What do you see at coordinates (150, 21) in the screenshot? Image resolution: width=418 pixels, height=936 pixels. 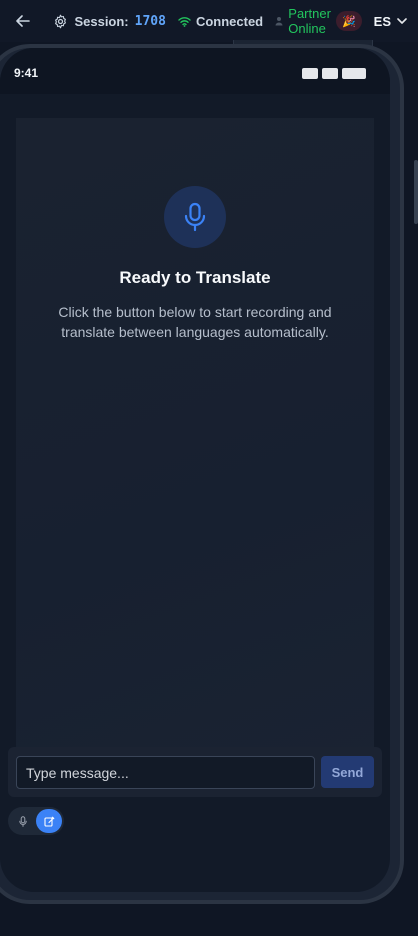 I see `session-id: 1708` at bounding box center [150, 21].